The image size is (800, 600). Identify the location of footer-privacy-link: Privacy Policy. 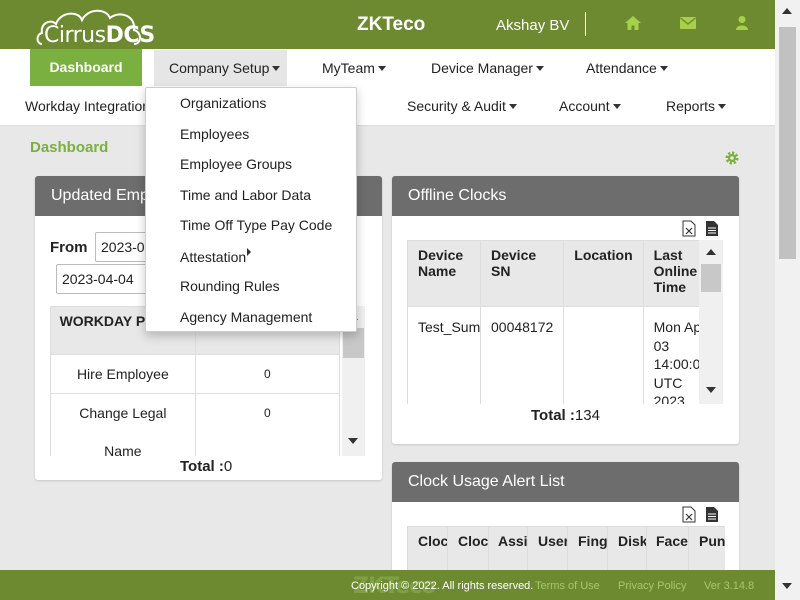
(652, 586).